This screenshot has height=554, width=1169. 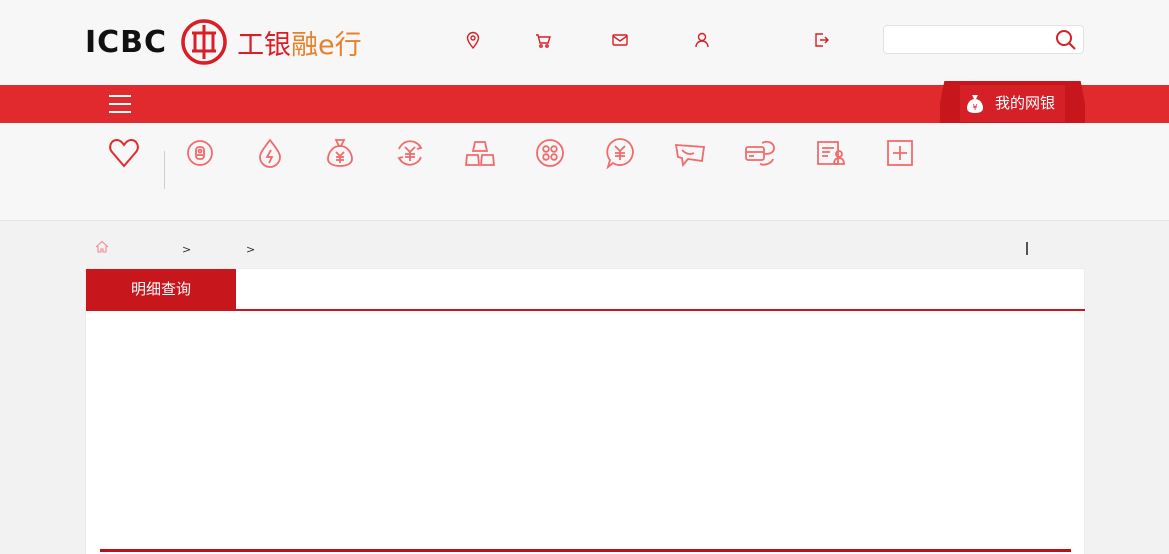 I want to click on remittance-icon, so click(x=690, y=153).